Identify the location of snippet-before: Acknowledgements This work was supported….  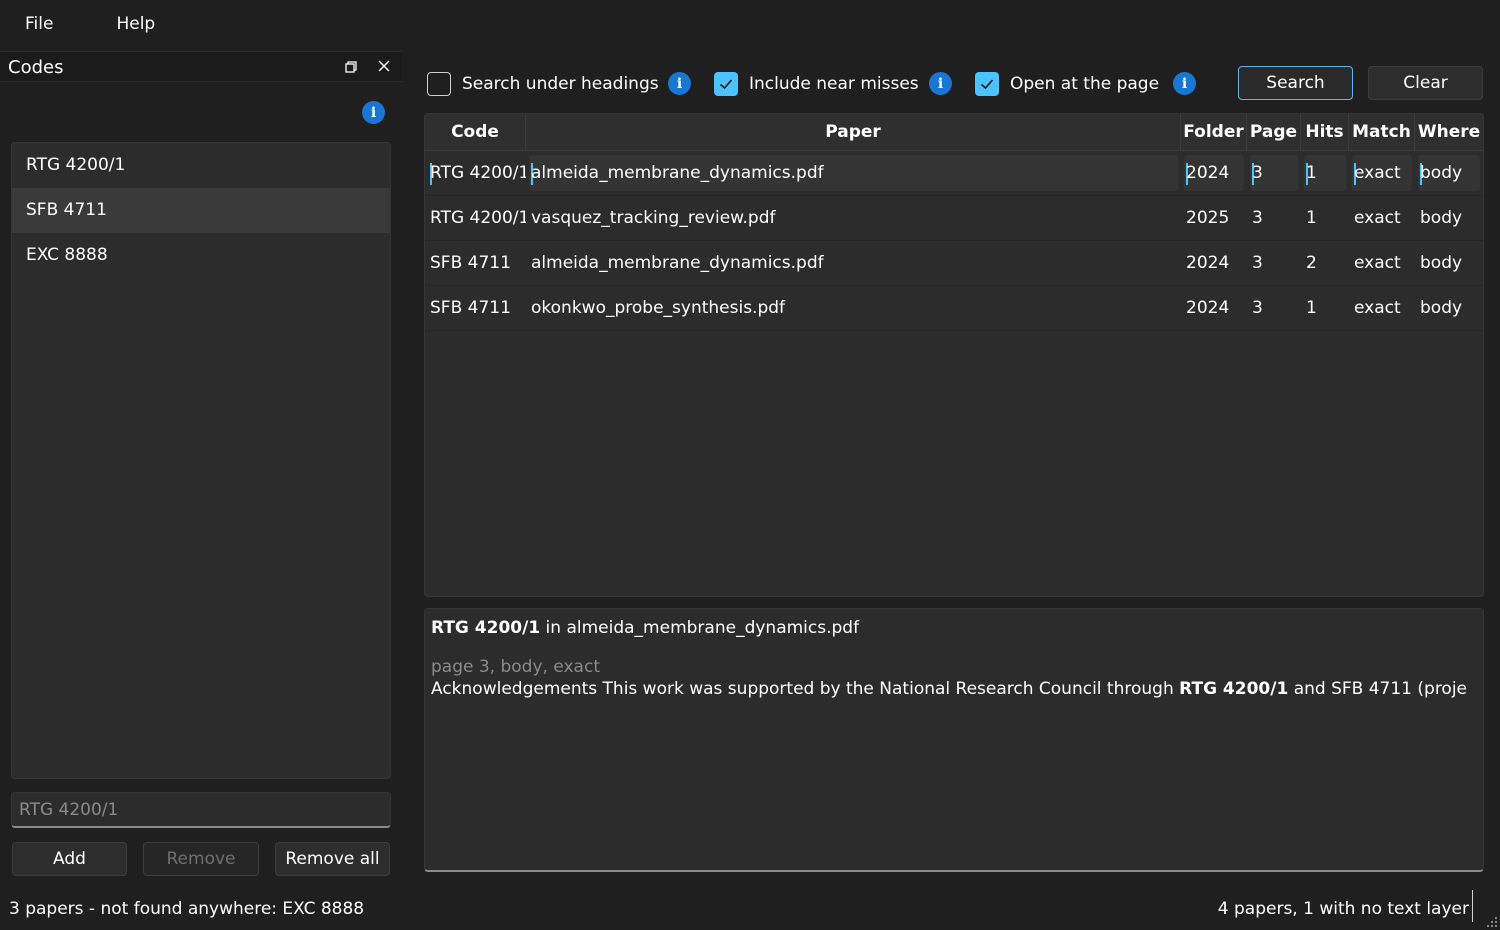
(805, 689).